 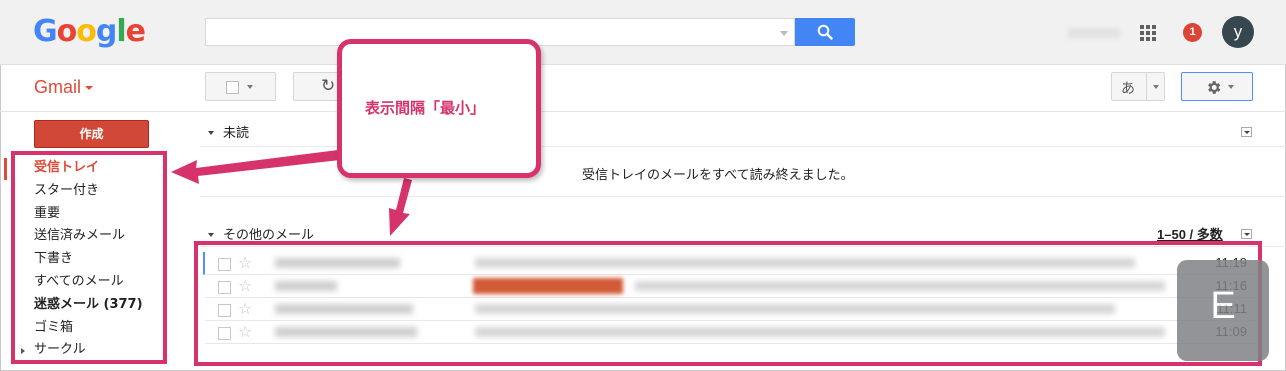 I want to click on arrow-to-sidebar, so click(x=255, y=167).